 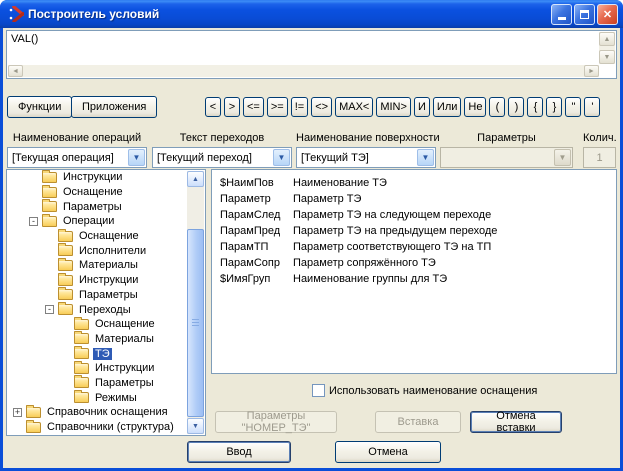 What do you see at coordinates (414, 279) in the screenshot?
I see `list-item: $ИмяГруп Наименование группы для ТЭ` at bounding box center [414, 279].